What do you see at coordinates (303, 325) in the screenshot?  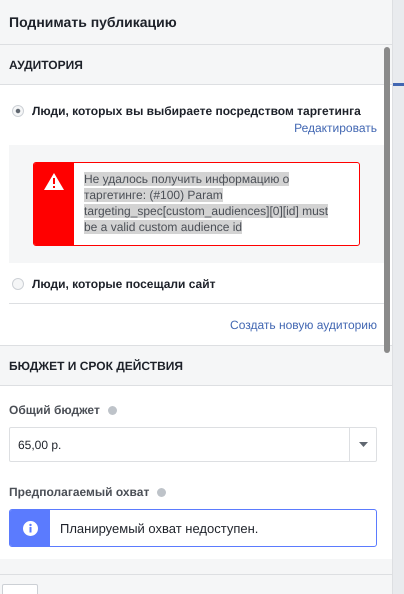 I see `create-audience-link: Создать новую аудиторию` at bounding box center [303, 325].